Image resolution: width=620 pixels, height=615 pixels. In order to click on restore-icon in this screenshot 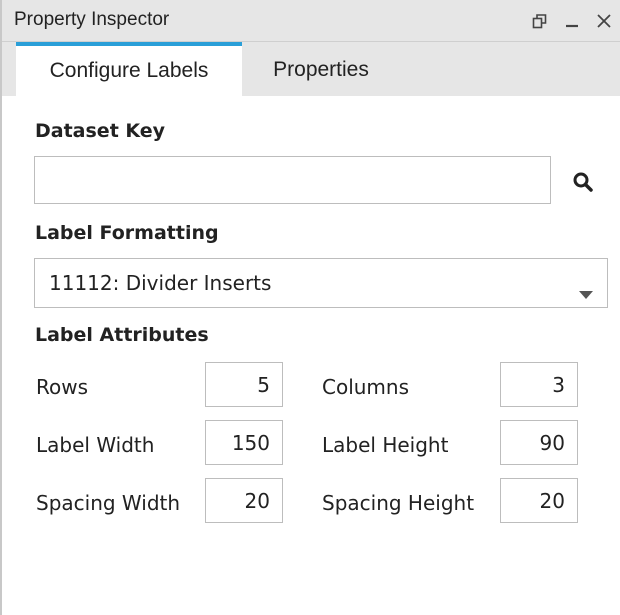, I will do `click(540, 21)`.